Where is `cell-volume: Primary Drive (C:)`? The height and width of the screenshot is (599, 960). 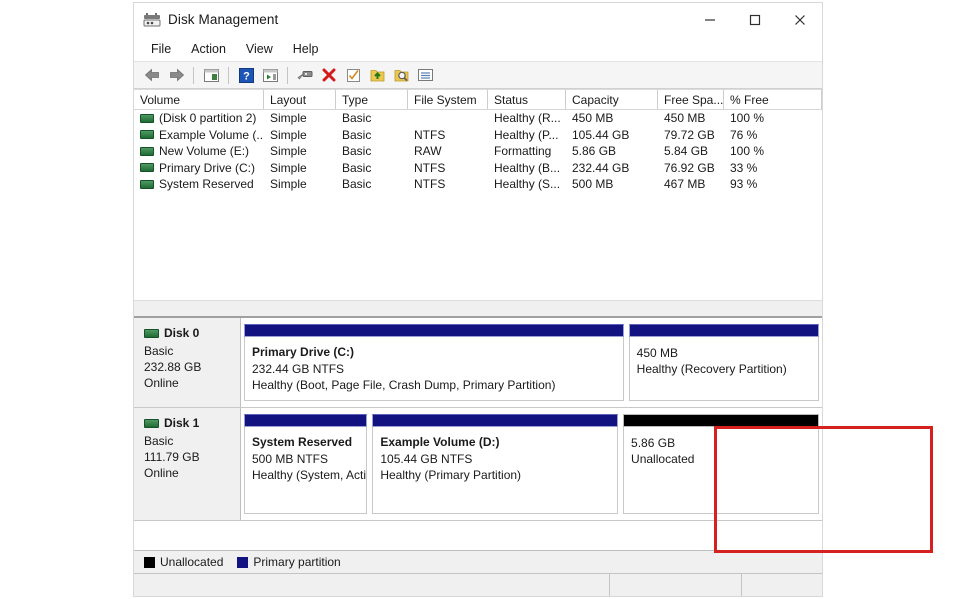 cell-volume: Primary Drive (C:) is located at coordinates (199, 168).